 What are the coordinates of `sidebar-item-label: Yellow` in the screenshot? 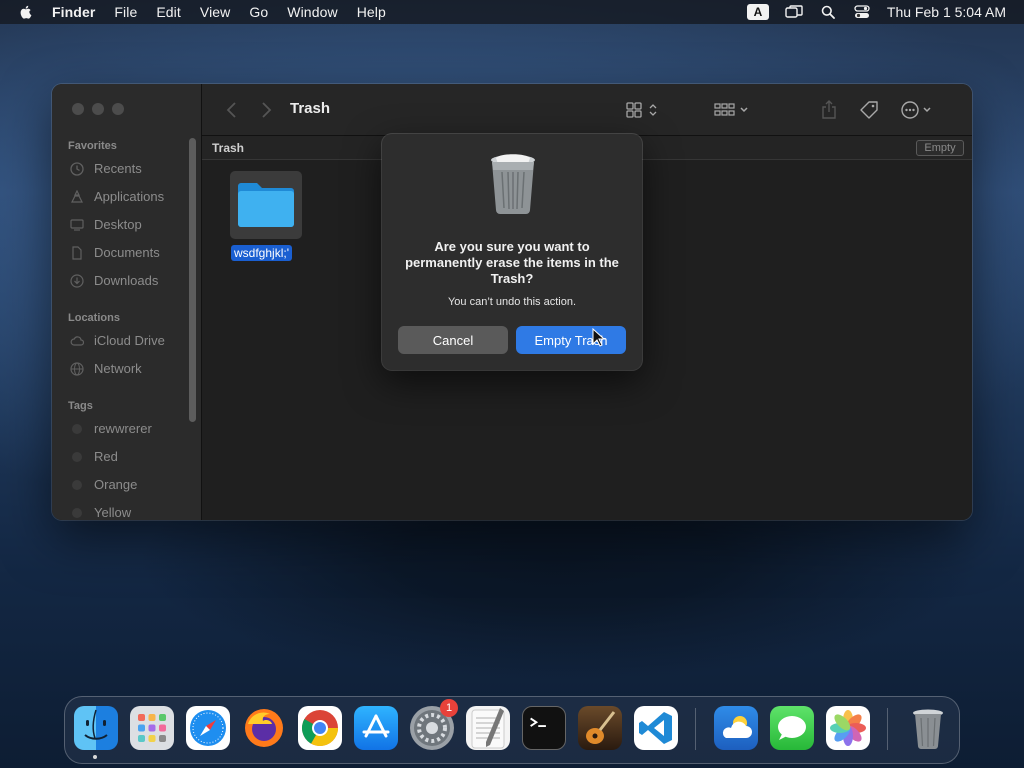 It's located at (113, 512).